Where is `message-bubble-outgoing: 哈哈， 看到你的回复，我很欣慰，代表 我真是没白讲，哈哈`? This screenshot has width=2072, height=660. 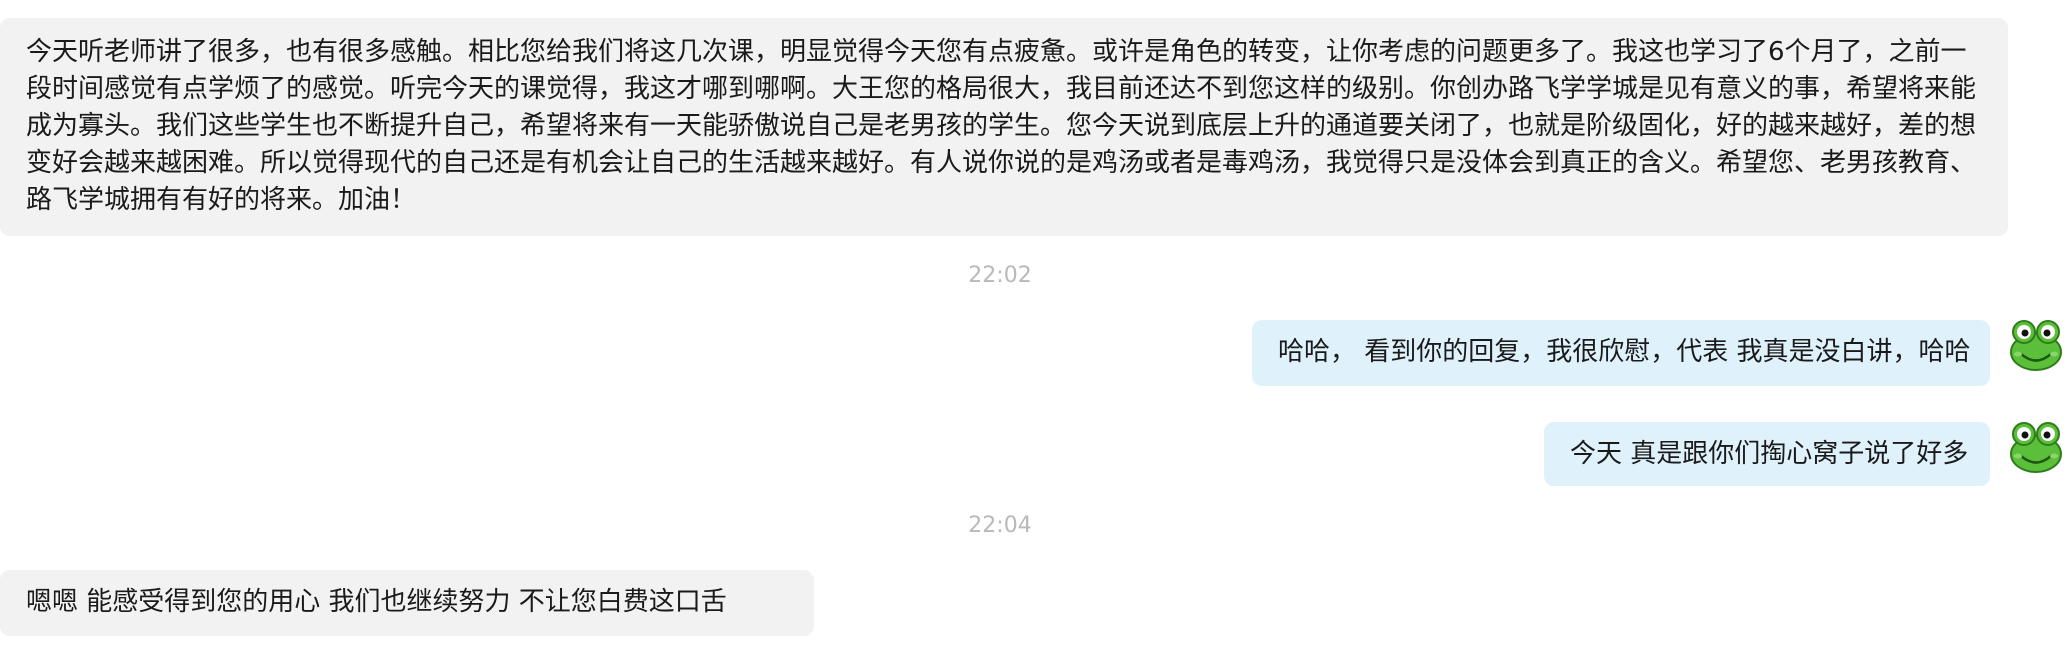 message-bubble-outgoing: 哈哈， 看到你的回复，我很欣慰，代表 我真是没白讲，哈哈 is located at coordinates (1621, 353).